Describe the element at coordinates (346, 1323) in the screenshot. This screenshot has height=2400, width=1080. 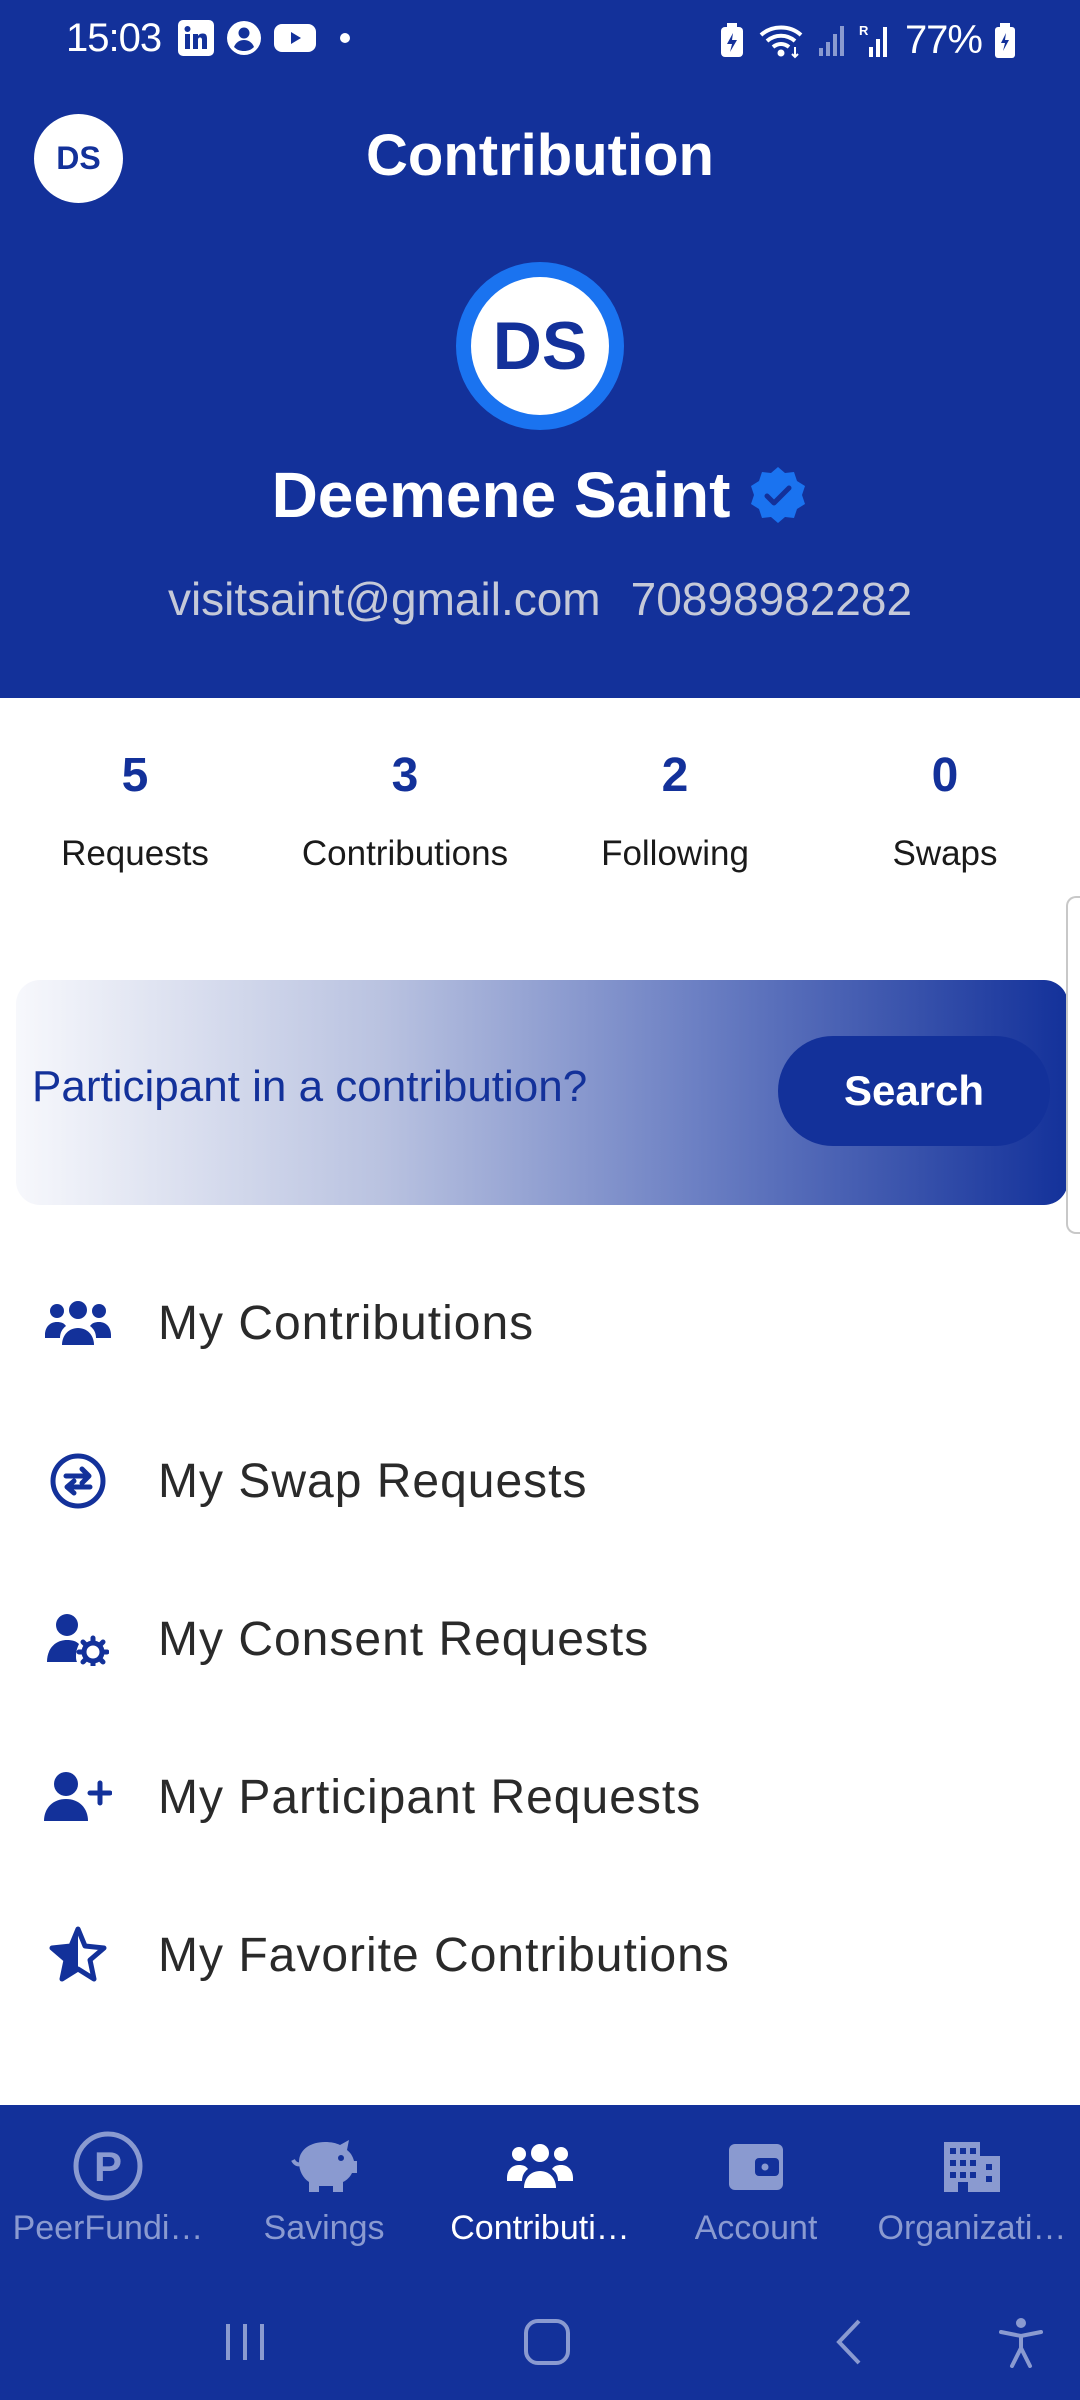
I see `menu-item-label: My Contributions` at that location.